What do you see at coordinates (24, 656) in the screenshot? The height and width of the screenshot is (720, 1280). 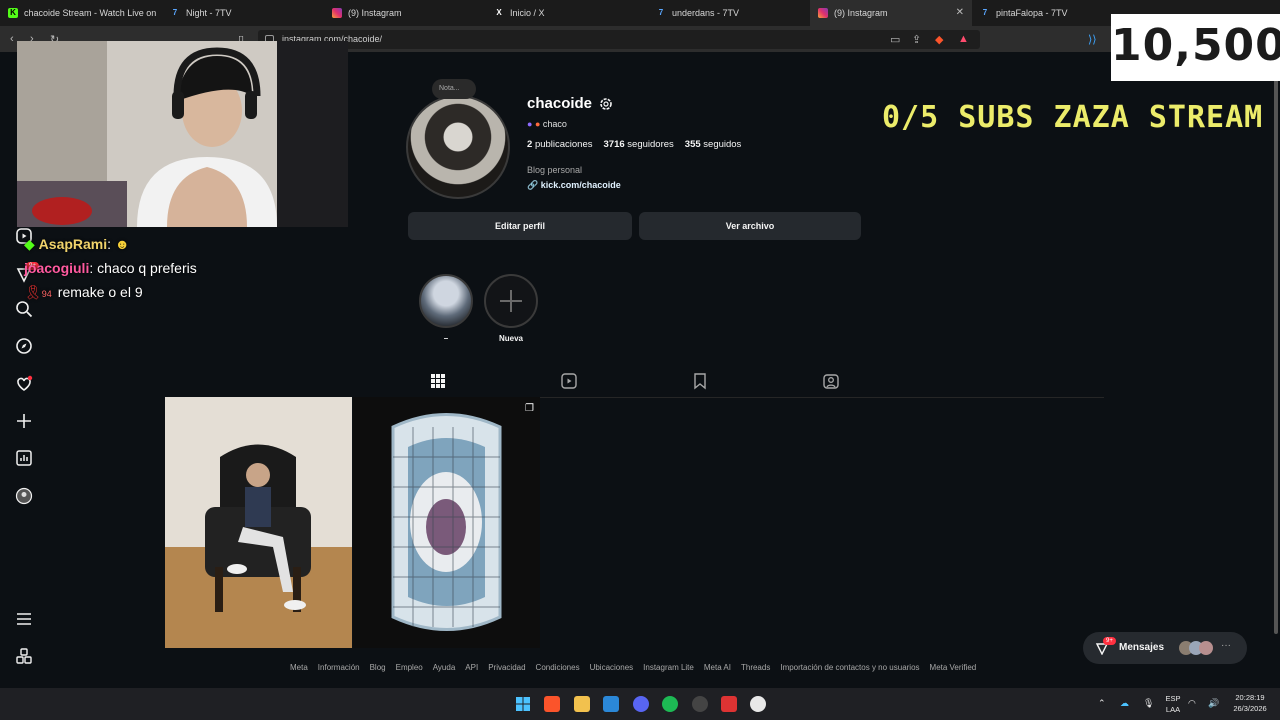 I see `meta-apps-icon` at bounding box center [24, 656].